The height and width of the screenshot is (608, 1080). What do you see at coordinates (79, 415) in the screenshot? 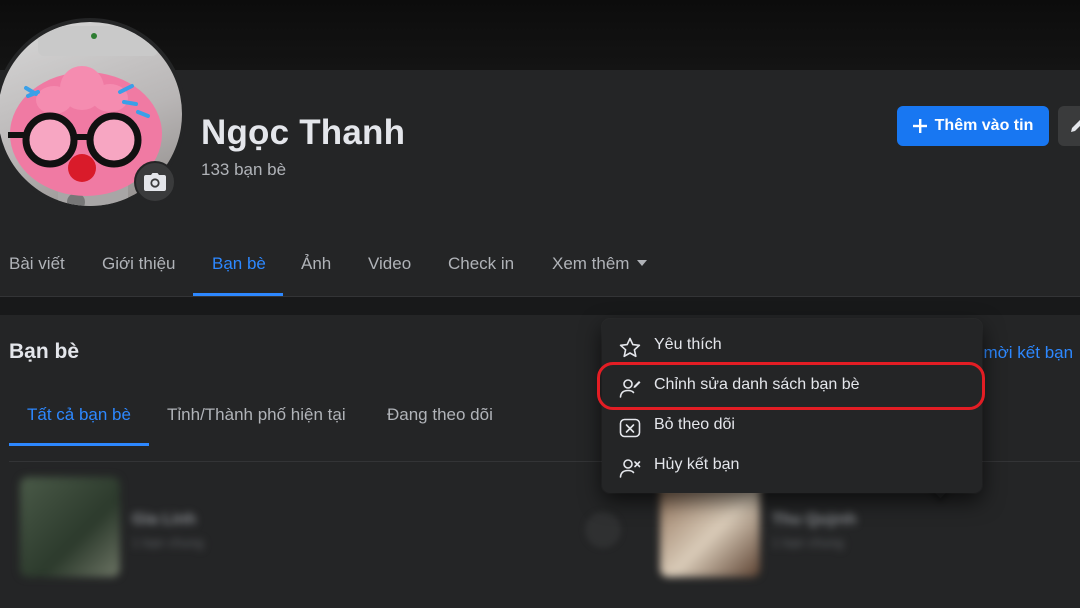
I see `subtab-all-friends: Tất cả bạn bè` at bounding box center [79, 415].